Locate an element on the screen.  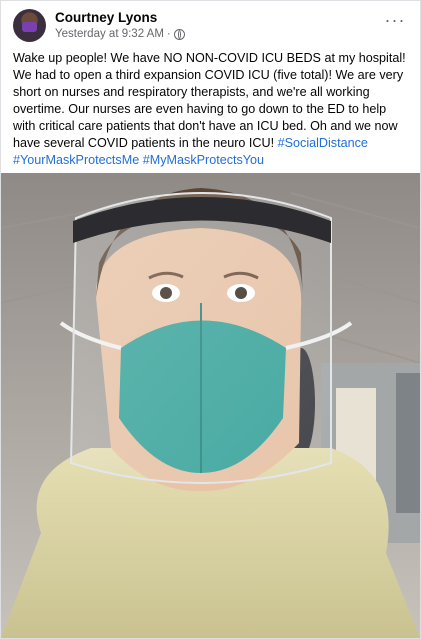
hashtag-socialdistance: #SocialDistance is located at coordinates (323, 143).